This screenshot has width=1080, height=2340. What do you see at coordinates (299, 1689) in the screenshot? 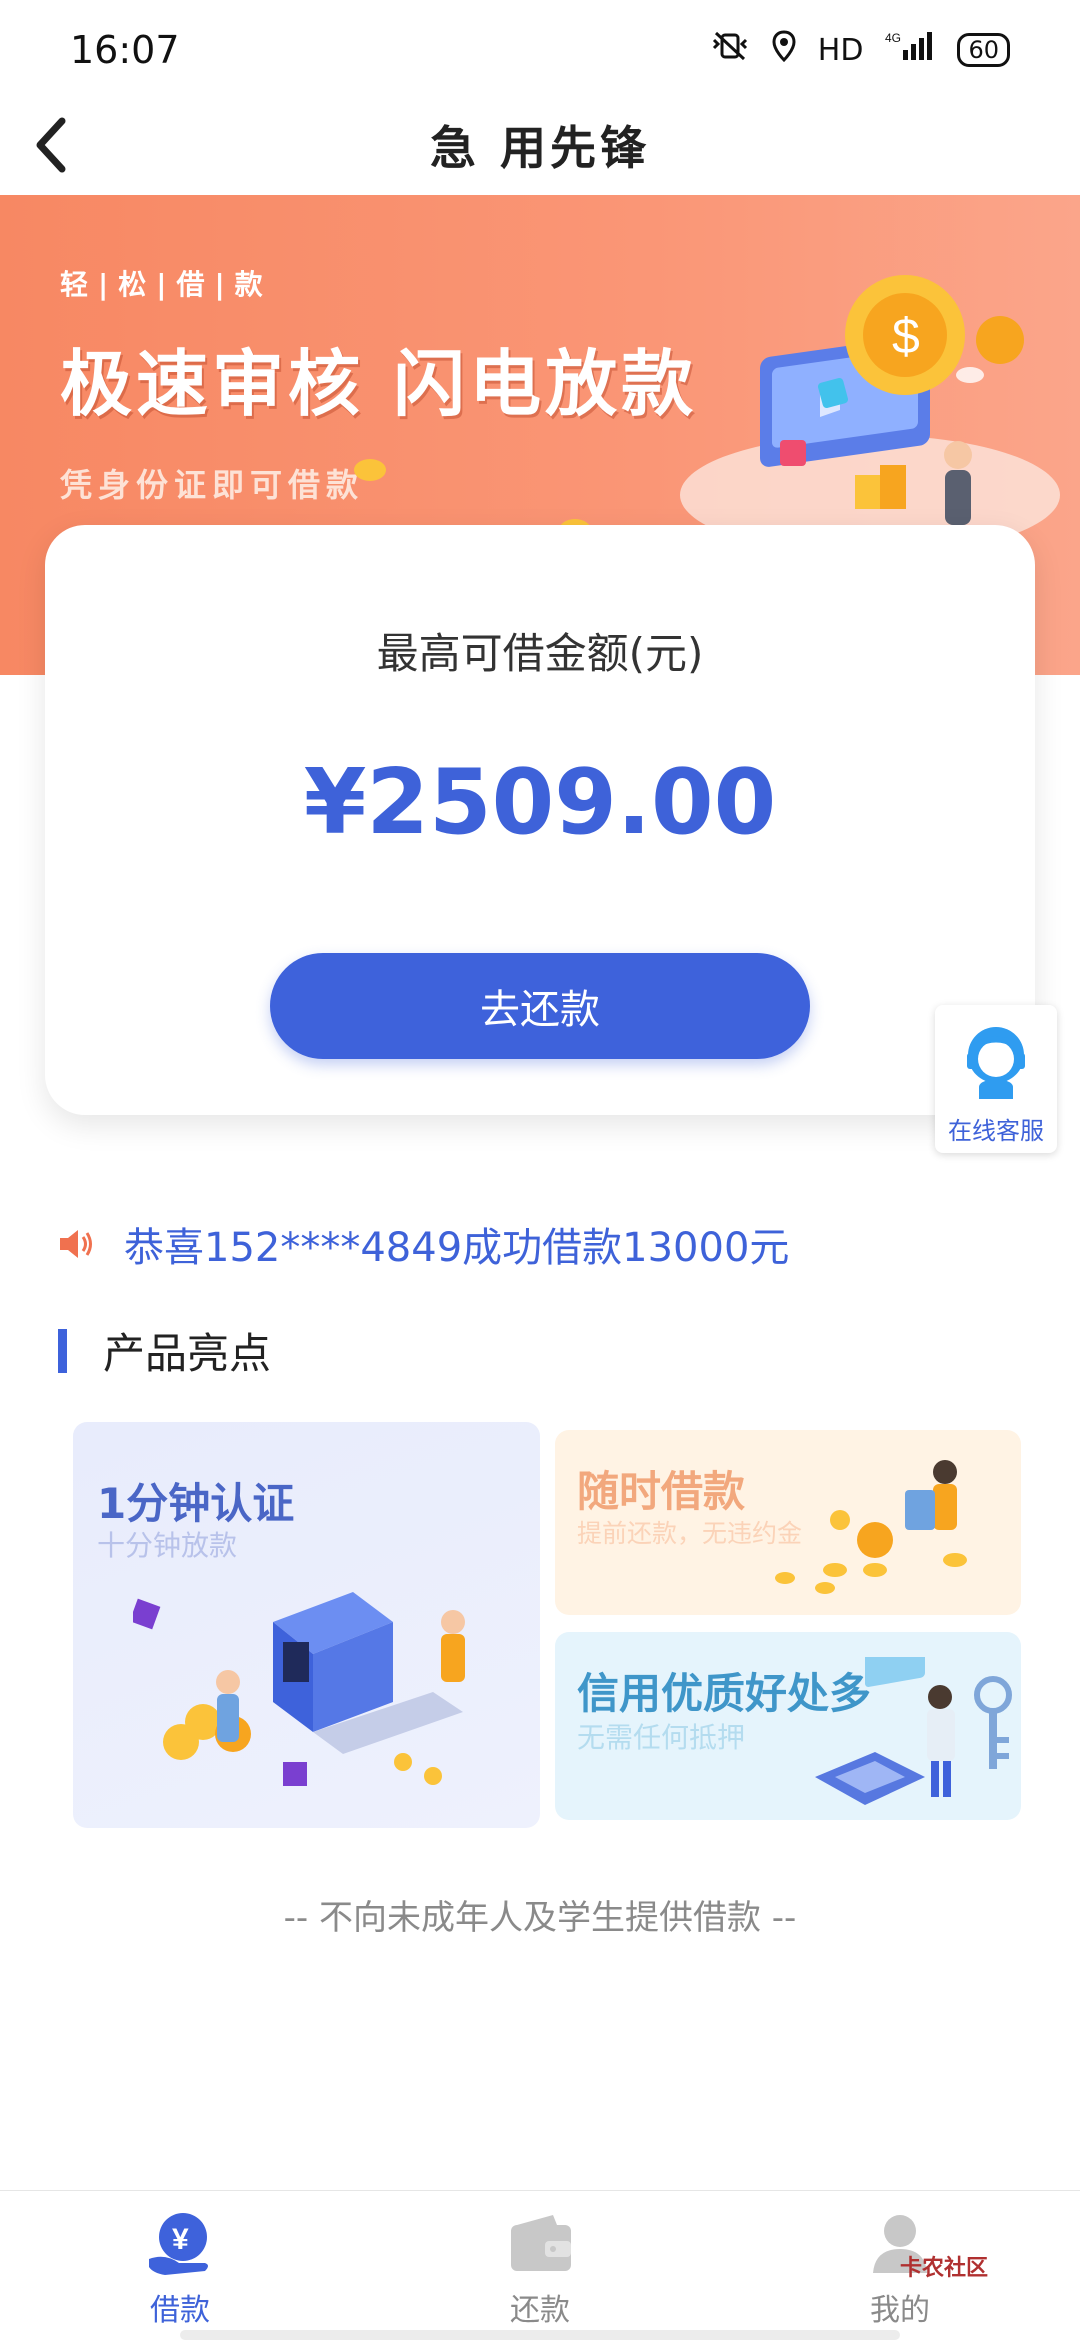
I see `machine-illustration` at bounding box center [299, 1689].